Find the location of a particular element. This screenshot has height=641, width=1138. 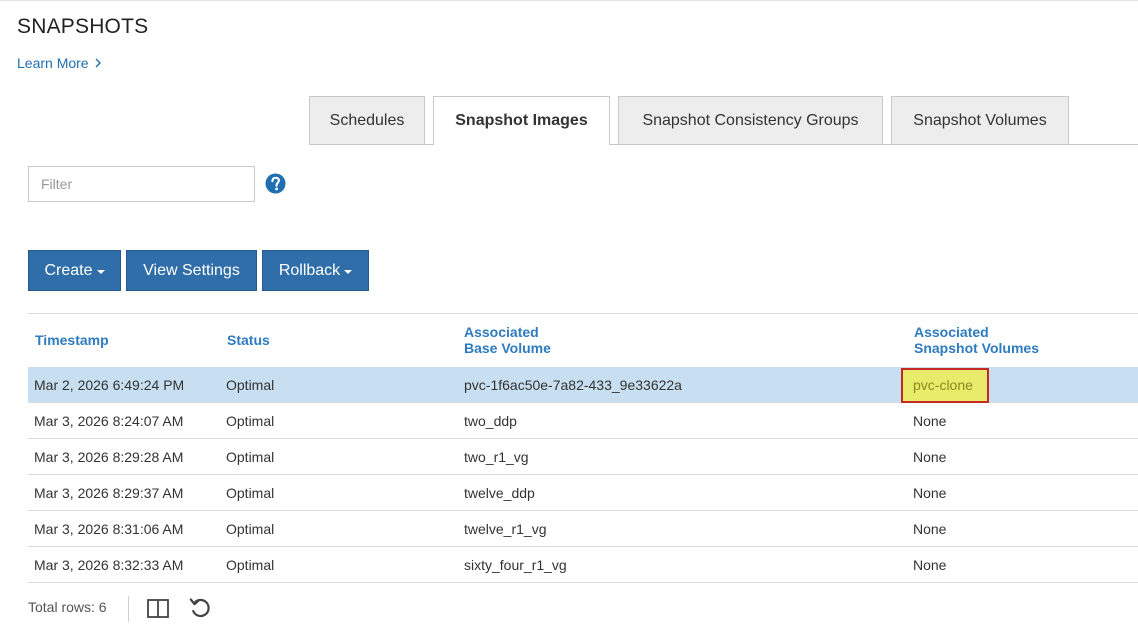

cell-snapshot-volumes-highlighted: pvc-clone is located at coordinates (945, 385).